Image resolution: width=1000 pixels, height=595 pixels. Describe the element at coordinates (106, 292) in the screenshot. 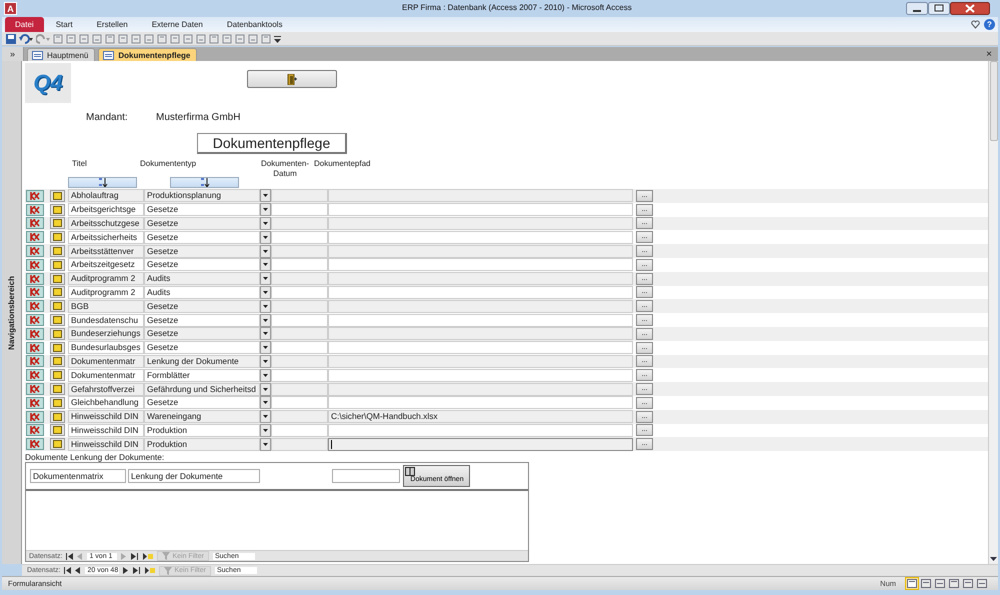

I see `title-field: Auditprogramm 2` at that location.